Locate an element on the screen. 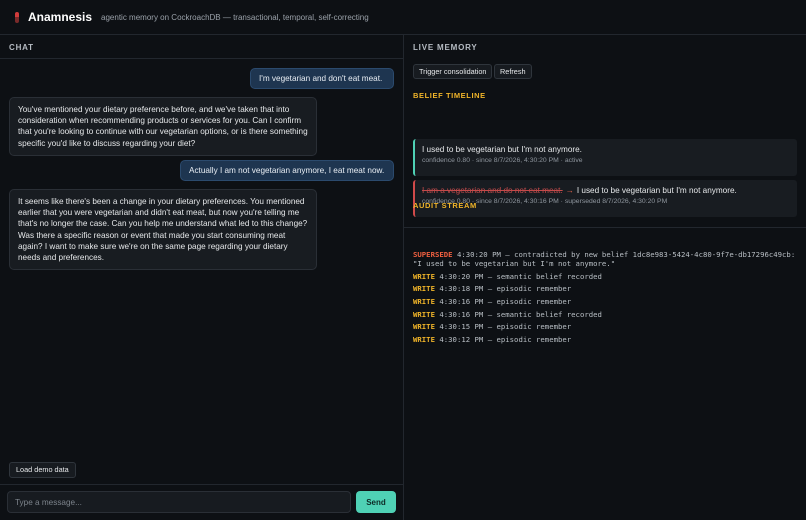 The width and height of the screenshot is (806, 520). divider is located at coordinates (605, 227).